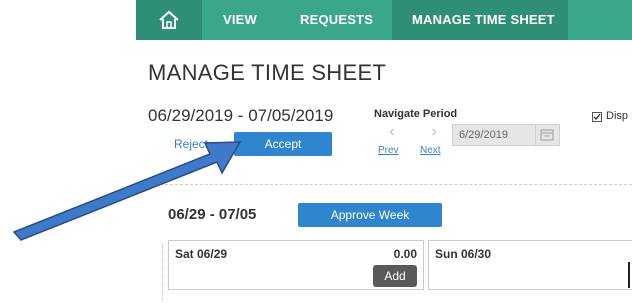  I want to click on annotation-arrow, so click(127, 191).